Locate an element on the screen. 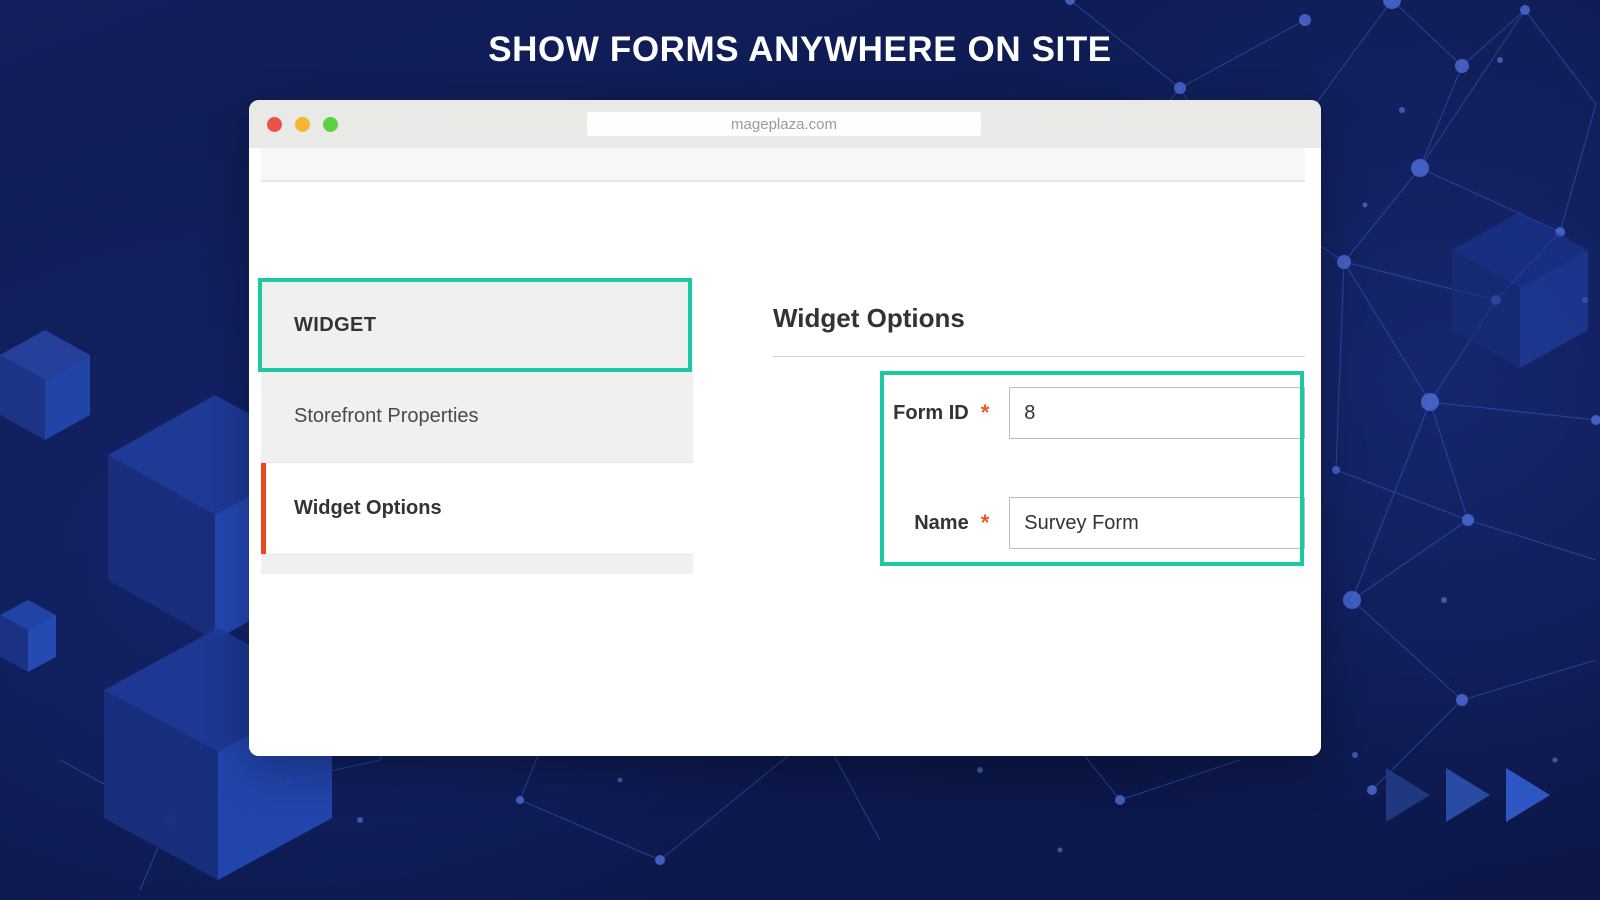  address-bar: mageplaza.com is located at coordinates (784, 124).